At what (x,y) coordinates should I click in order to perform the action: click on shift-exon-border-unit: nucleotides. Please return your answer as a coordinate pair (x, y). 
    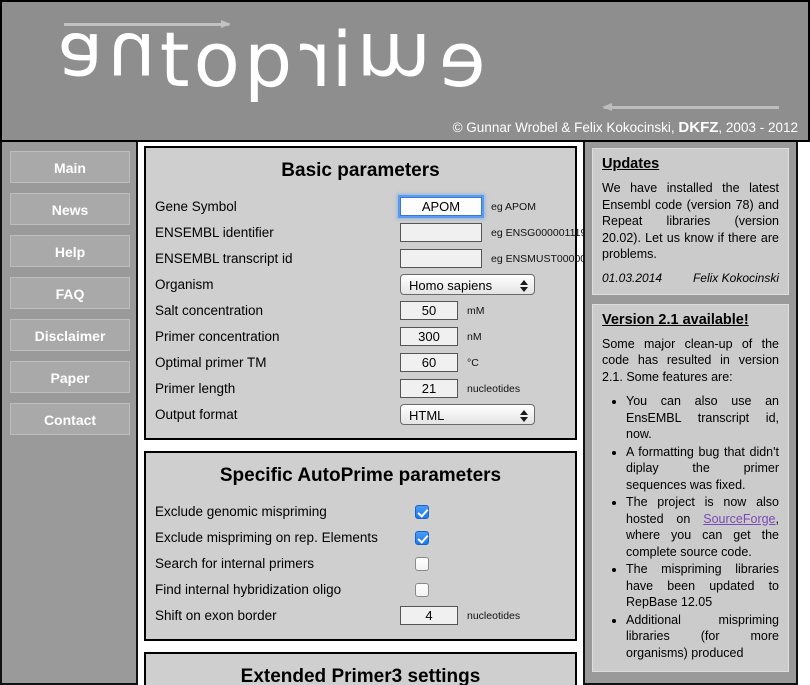
    Looking at the image, I should click on (494, 615).